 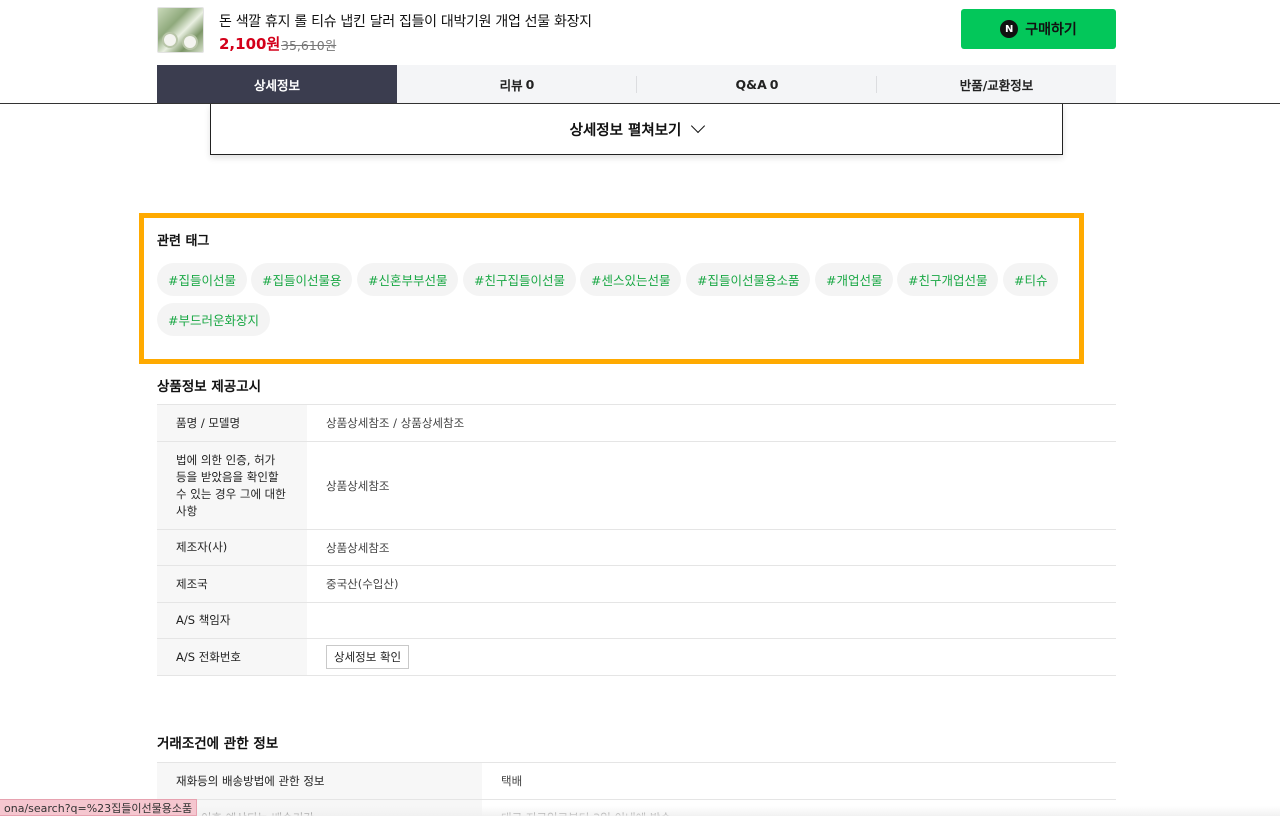 I want to click on table-row: 재화등의 배송방법에 관한 정보 택배, so click(x=636, y=781).